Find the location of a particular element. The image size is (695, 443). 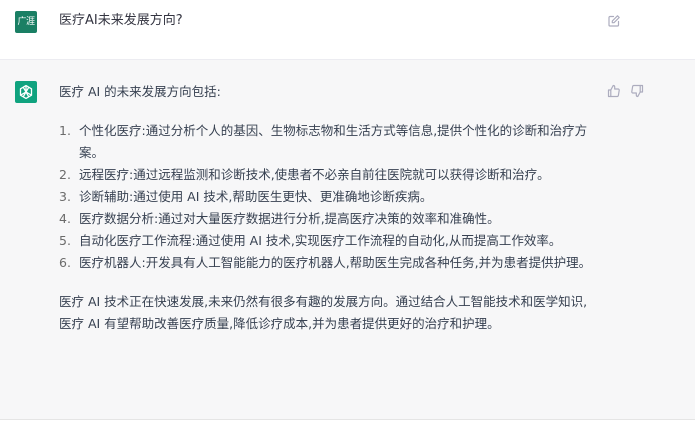

list-item-number: 1. is located at coordinates (65, 130).